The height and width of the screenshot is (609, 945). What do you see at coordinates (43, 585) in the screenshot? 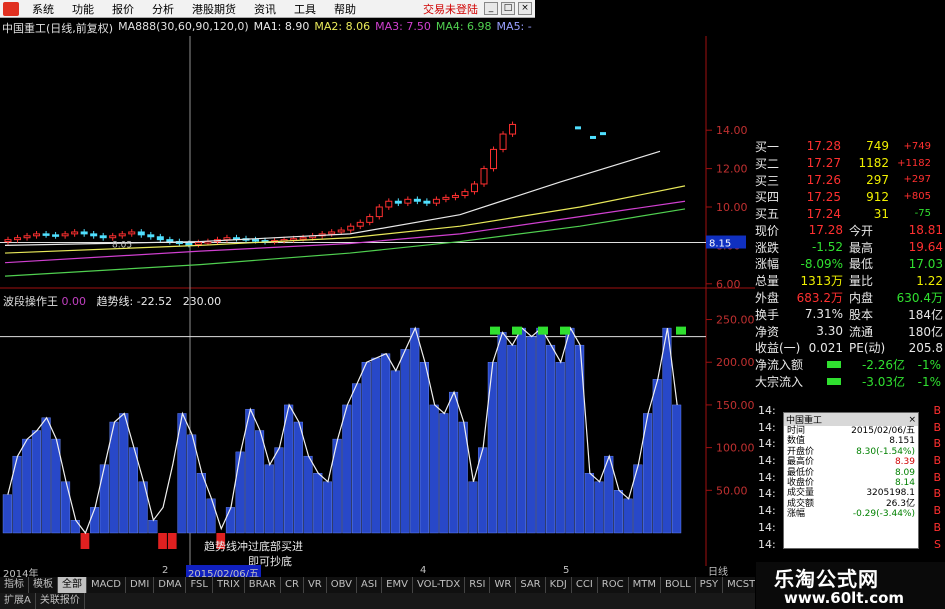
I see `indicator-tab-模板: 模板` at bounding box center [43, 585].